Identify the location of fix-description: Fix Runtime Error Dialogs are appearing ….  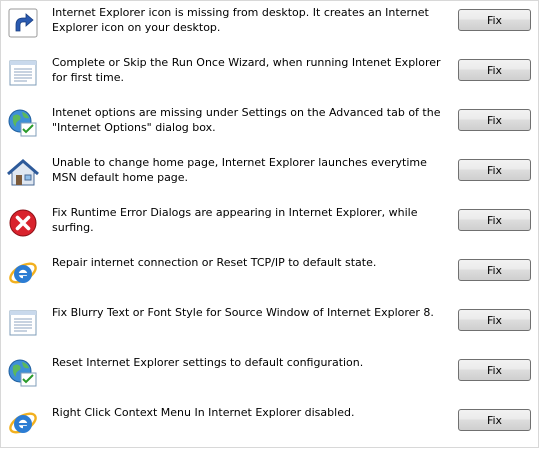
(235, 220).